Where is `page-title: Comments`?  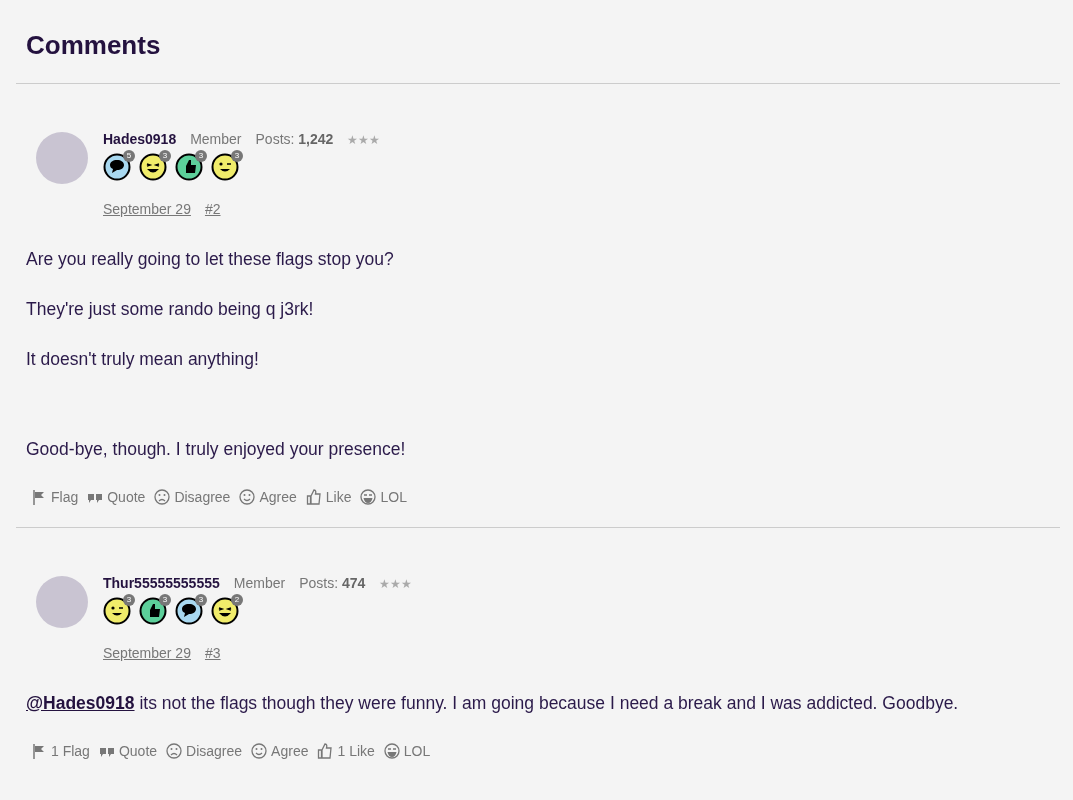 page-title: Comments is located at coordinates (93, 45).